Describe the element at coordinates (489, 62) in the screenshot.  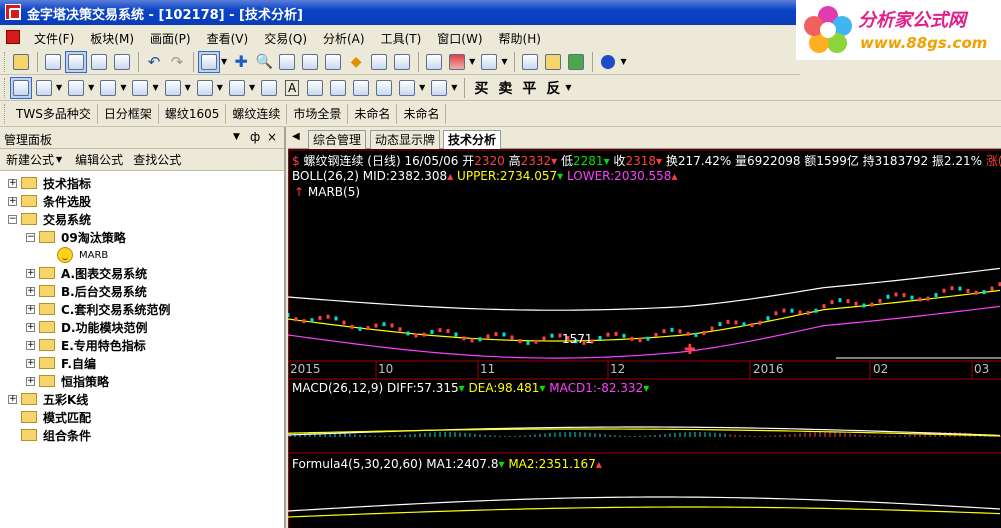
I see `tile-icon` at that location.